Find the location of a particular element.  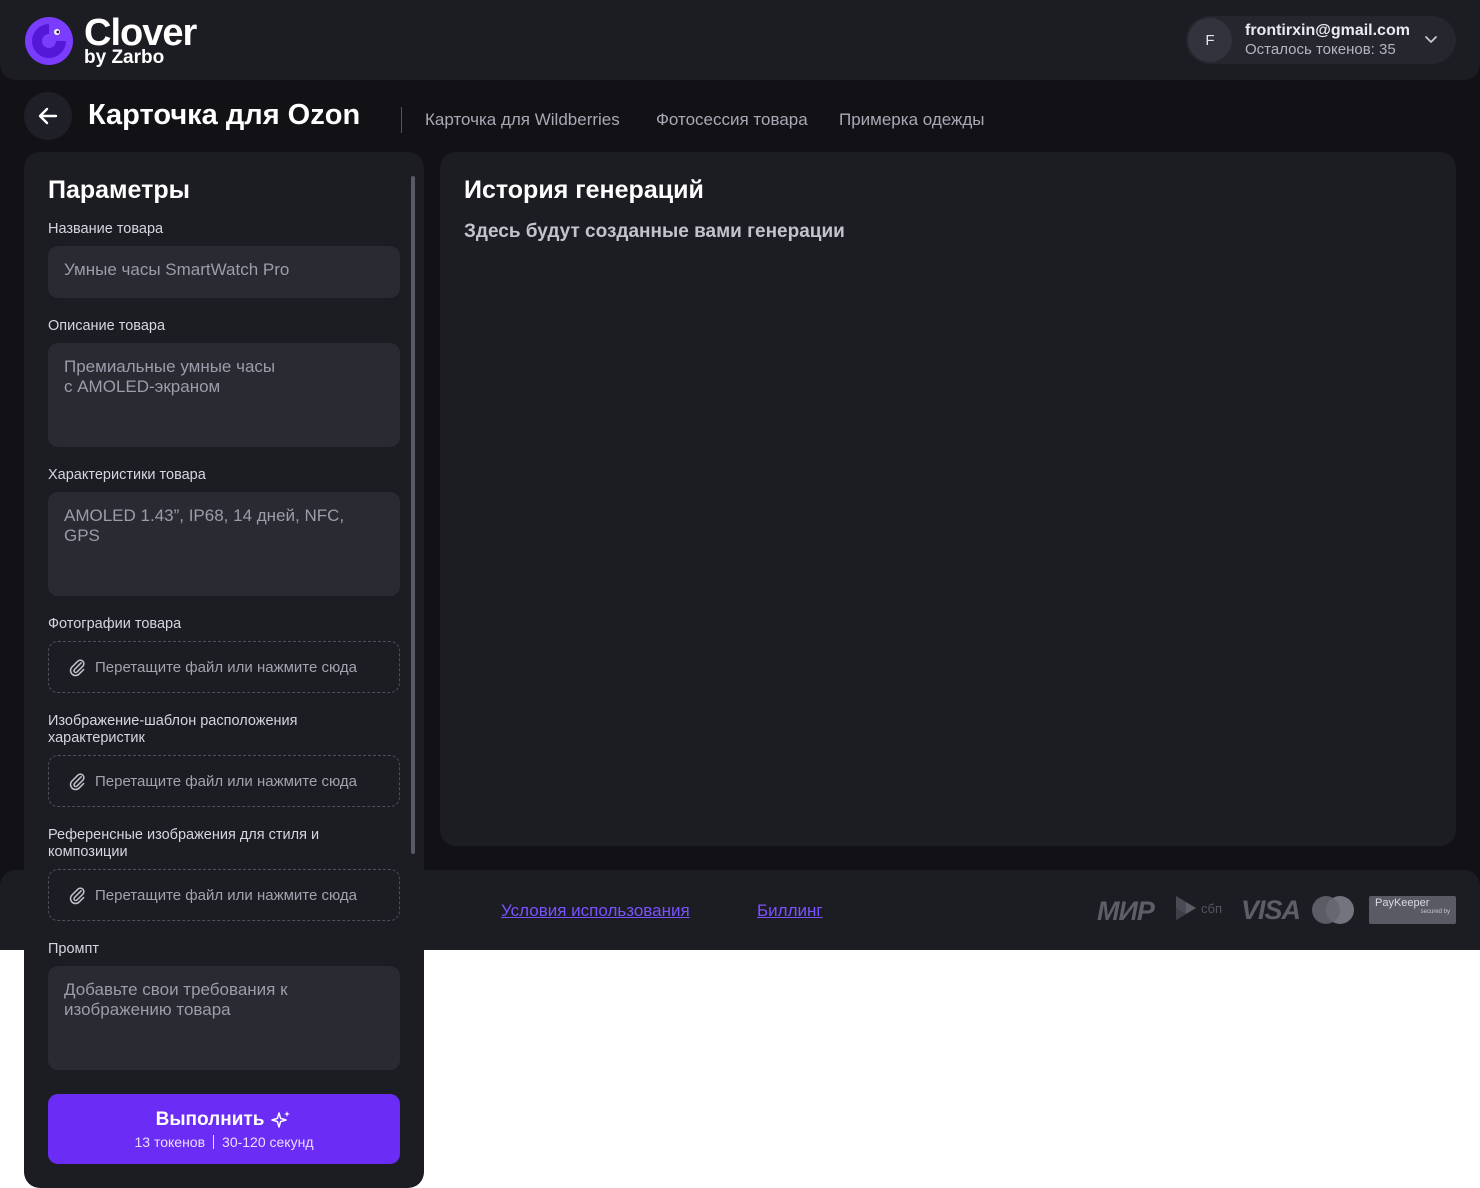

terms-link: Условия использования is located at coordinates (595, 911).